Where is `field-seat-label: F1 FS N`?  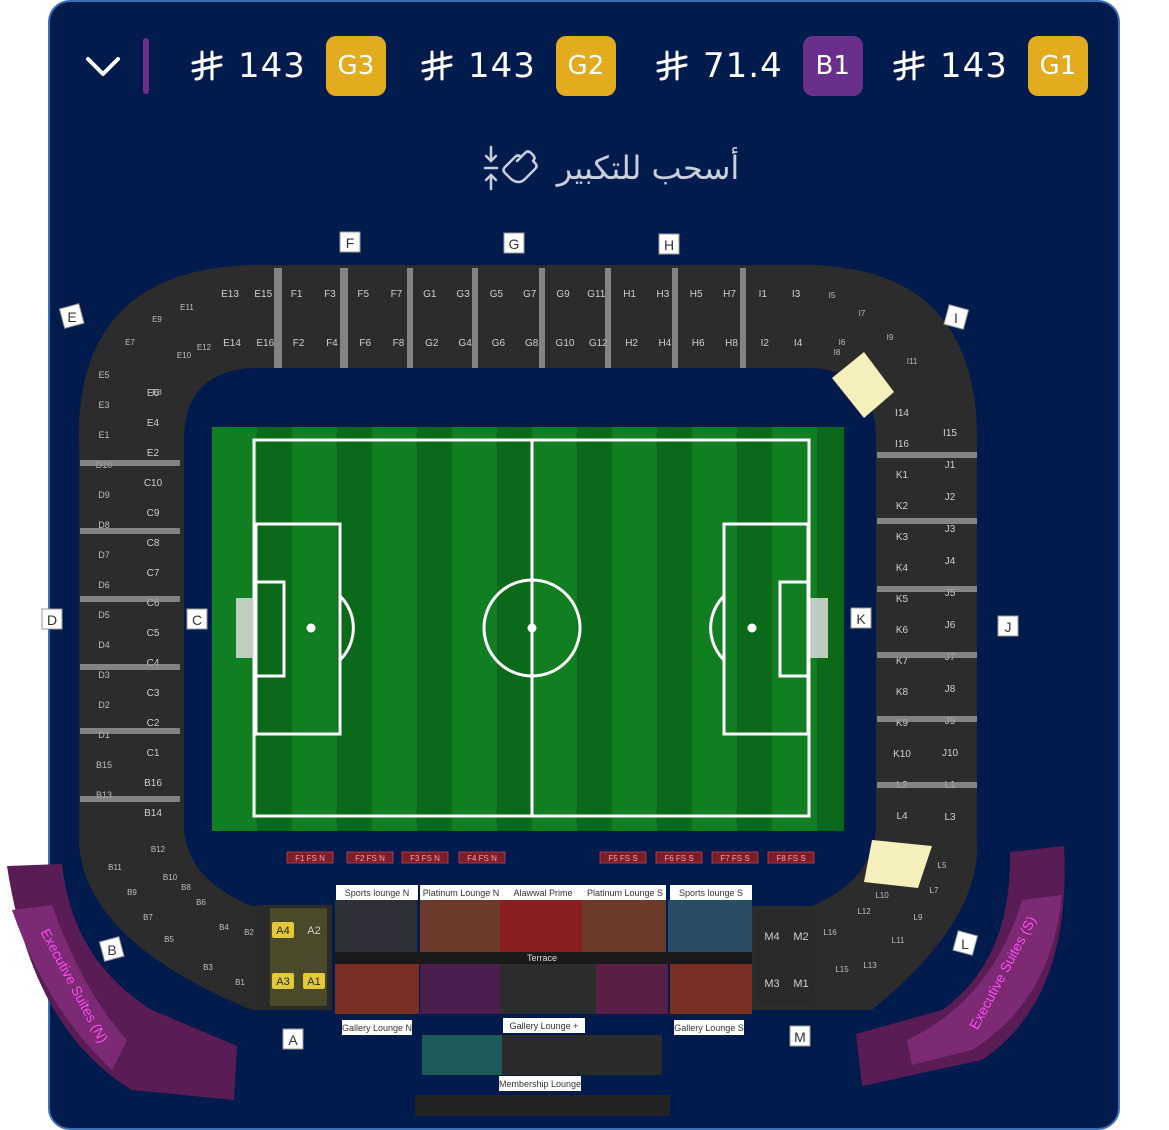
field-seat-label: F1 FS N is located at coordinates (310, 858).